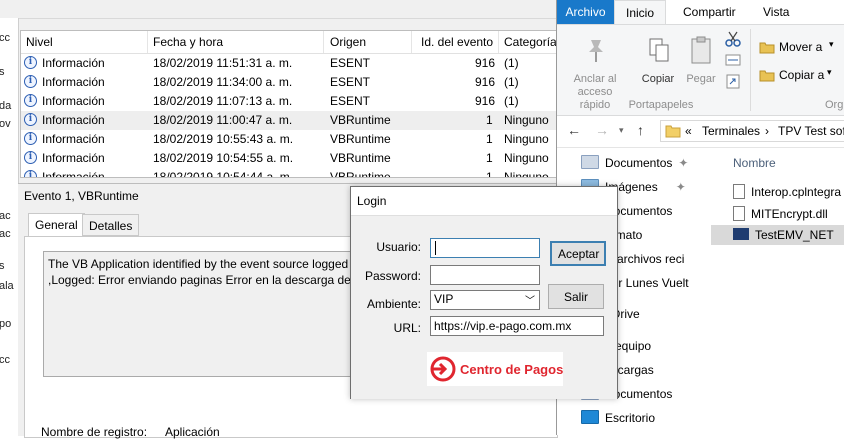 This screenshot has width=844, height=439. What do you see at coordinates (223, 174) in the screenshot?
I see `row-date: 18/02/2019 10:54:44 a. m.` at bounding box center [223, 174].